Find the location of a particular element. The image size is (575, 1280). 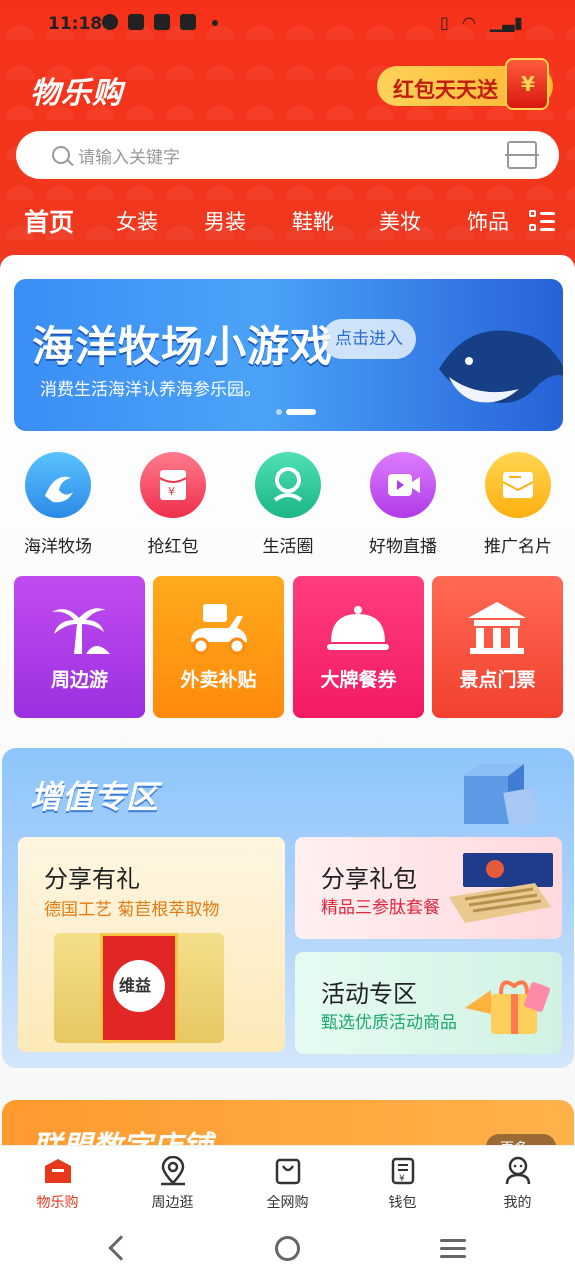

card-subtitle: 德国工艺 菊苣根萃取物 is located at coordinates (132, 910).